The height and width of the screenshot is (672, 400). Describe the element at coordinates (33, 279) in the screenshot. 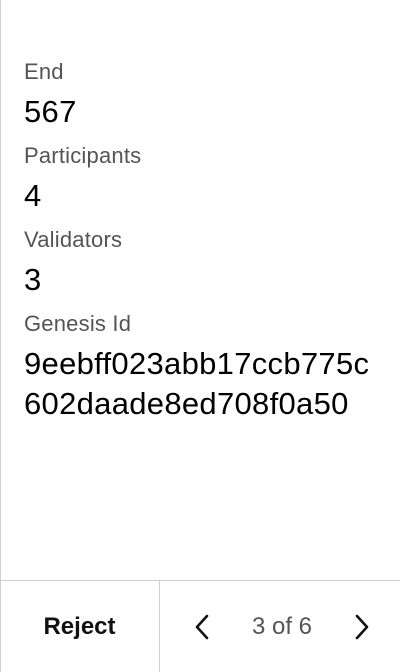

I see `field-value-validators: 3` at that location.